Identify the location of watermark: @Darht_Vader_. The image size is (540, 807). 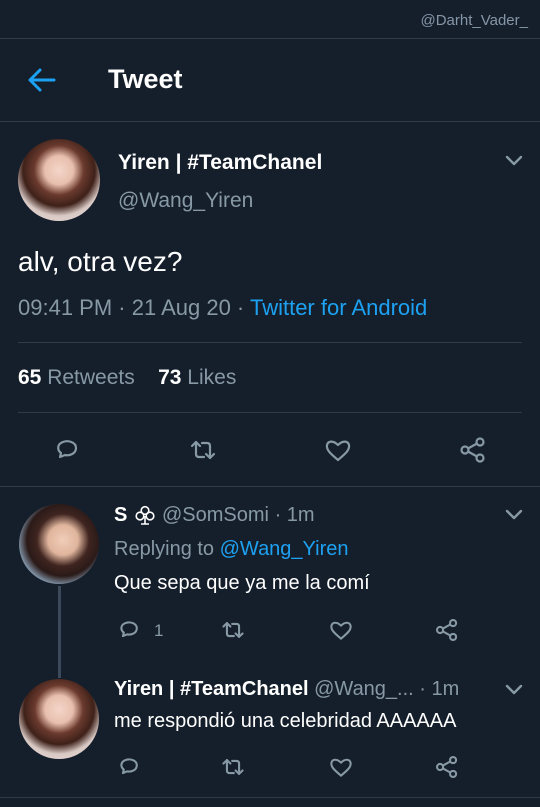
(474, 20).